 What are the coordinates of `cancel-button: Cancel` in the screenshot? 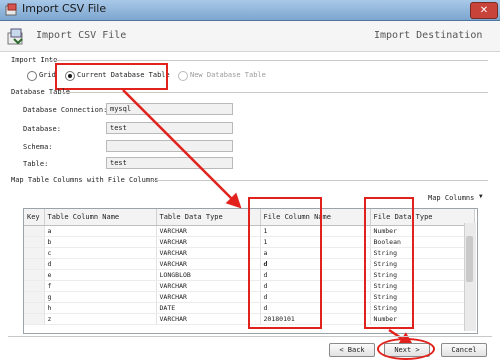 It's located at (464, 350).